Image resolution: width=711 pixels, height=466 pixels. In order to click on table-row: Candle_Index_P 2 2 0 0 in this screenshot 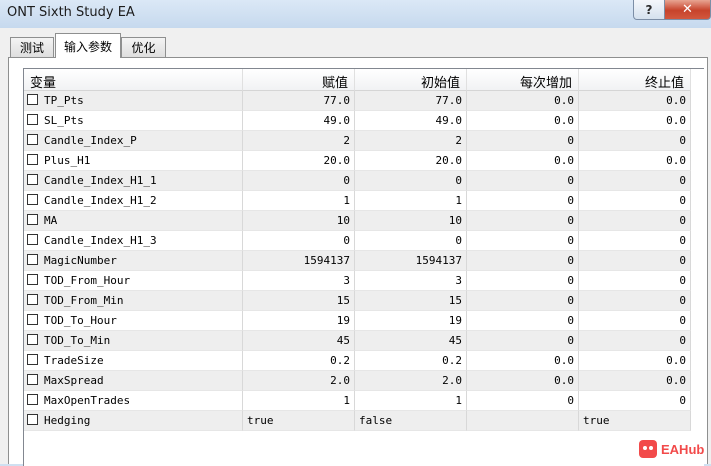, I will do `click(364, 141)`.